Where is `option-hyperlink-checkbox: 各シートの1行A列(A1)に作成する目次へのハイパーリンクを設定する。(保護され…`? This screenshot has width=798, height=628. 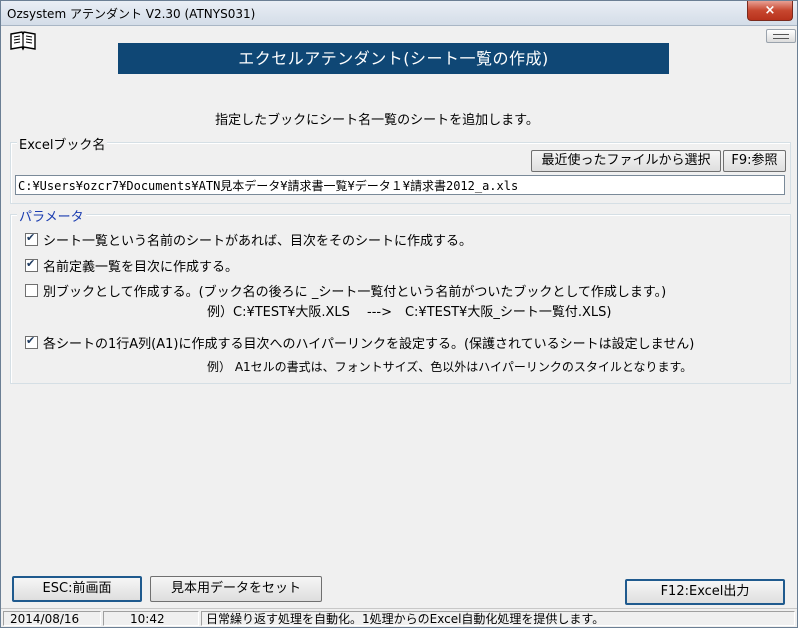 option-hyperlink-checkbox: 各シートの1行A列(A1)に作成する目次へのハイパーリンクを設定する。(保護され… is located at coordinates (359, 342).